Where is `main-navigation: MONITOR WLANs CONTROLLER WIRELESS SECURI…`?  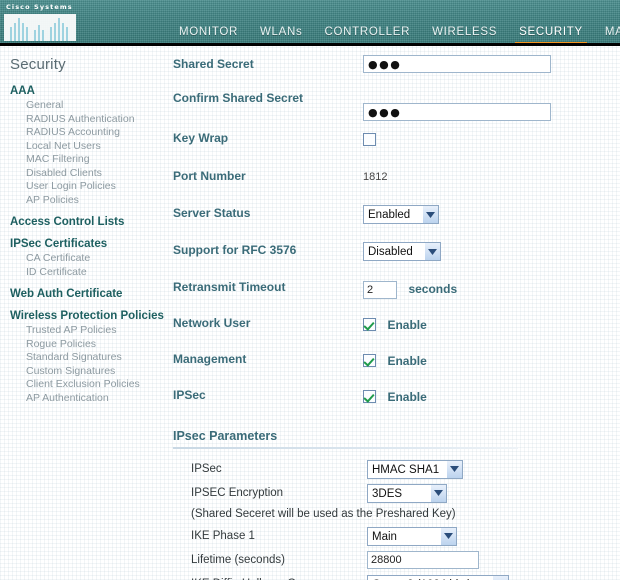
main-navigation: MONITOR WLANs CONTROLLER WIRELESS SECURI… is located at coordinates (394, 21).